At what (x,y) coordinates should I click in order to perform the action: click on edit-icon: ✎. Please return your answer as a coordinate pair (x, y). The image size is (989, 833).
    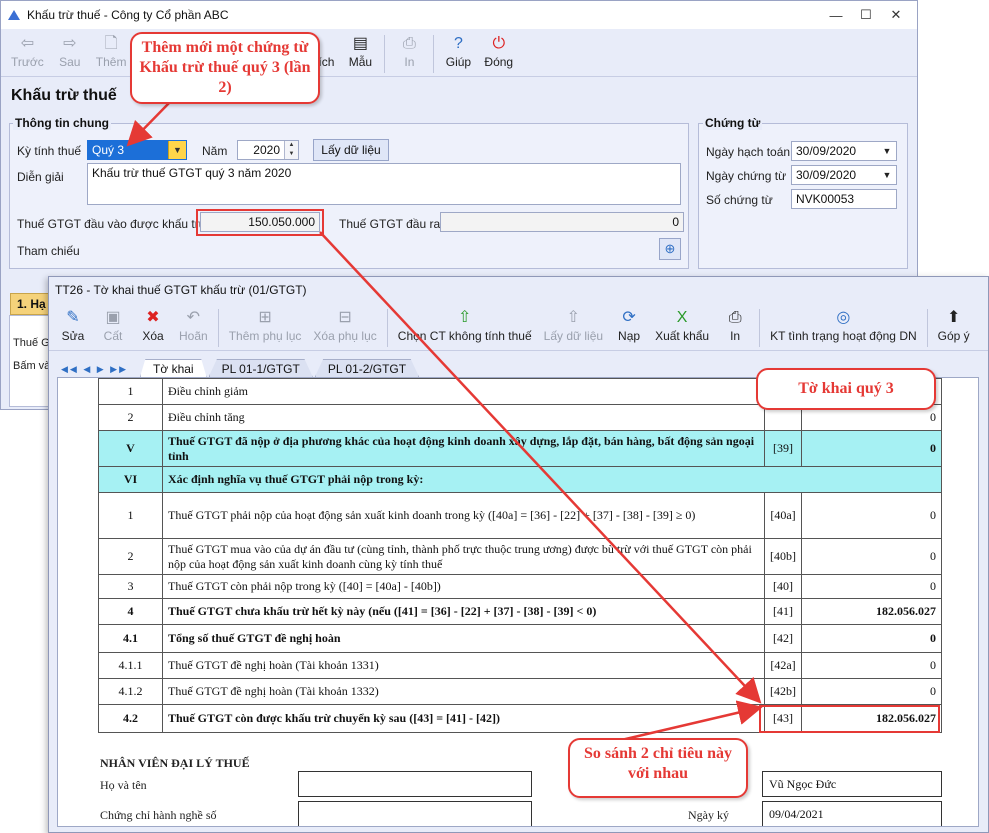
    Looking at the image, I should click on (73, 317).